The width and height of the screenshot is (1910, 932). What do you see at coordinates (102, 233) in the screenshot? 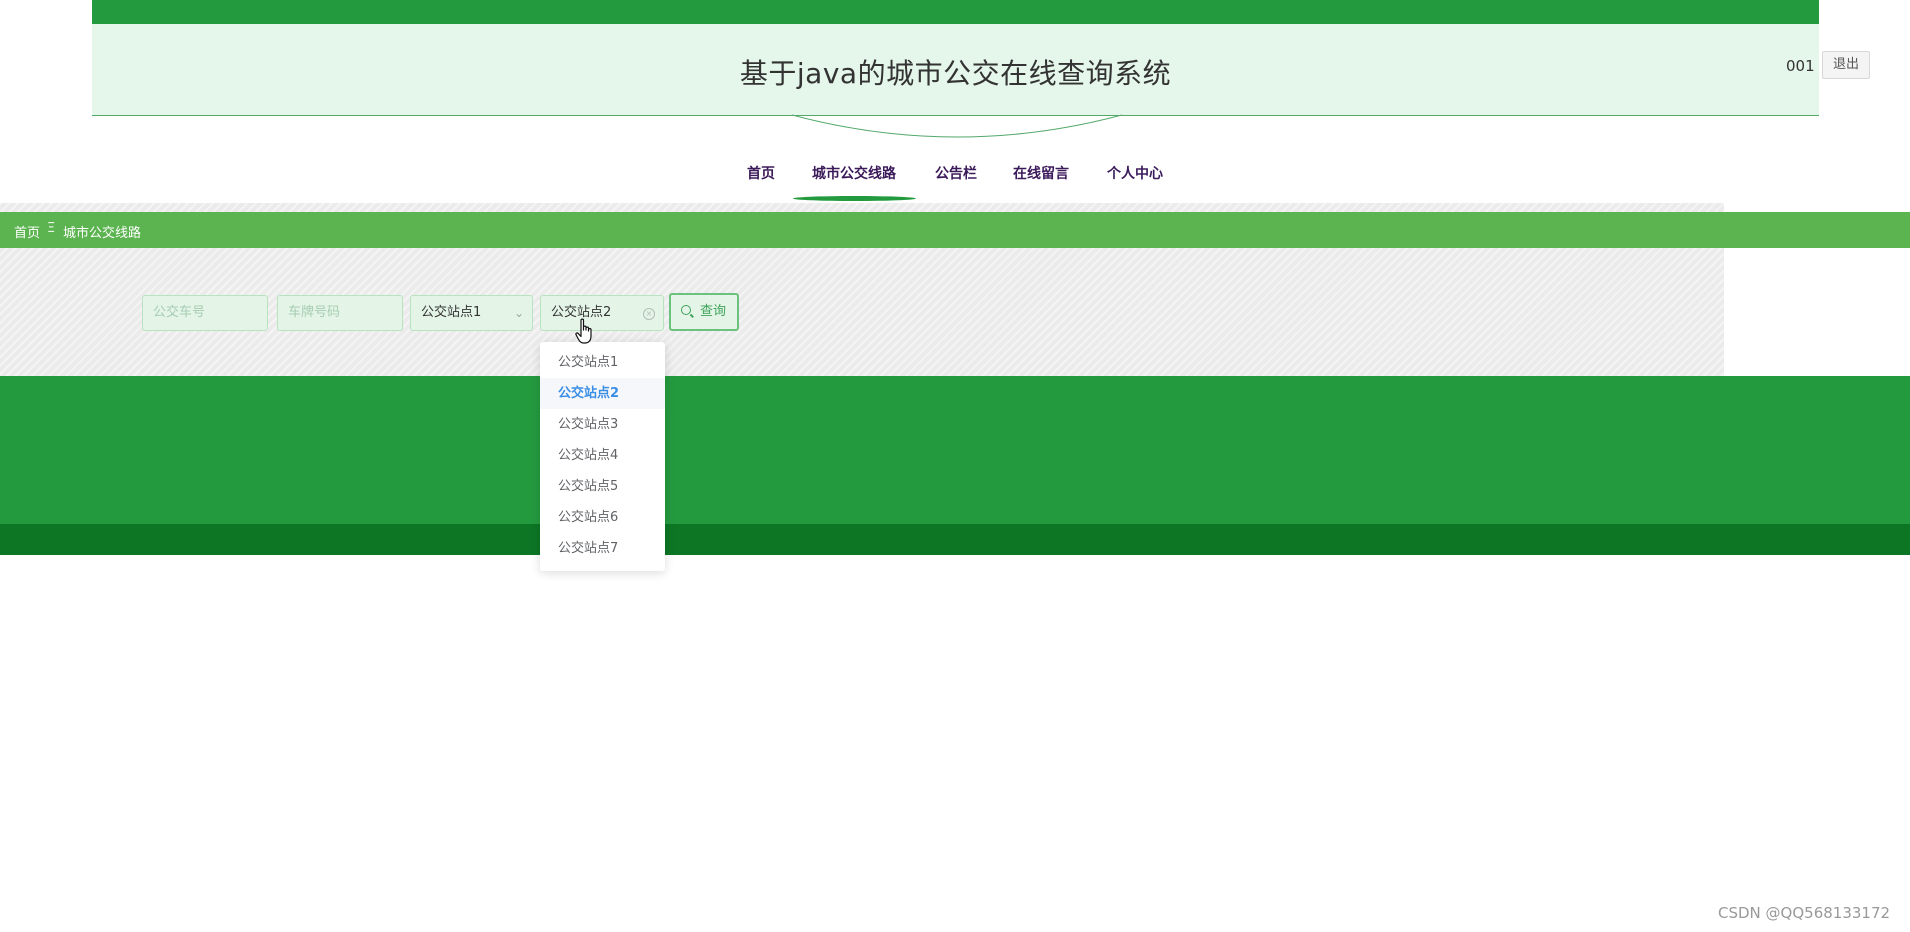
I see `breadcrumb-current: 城市公交线路` at bounding box center [102, 233].